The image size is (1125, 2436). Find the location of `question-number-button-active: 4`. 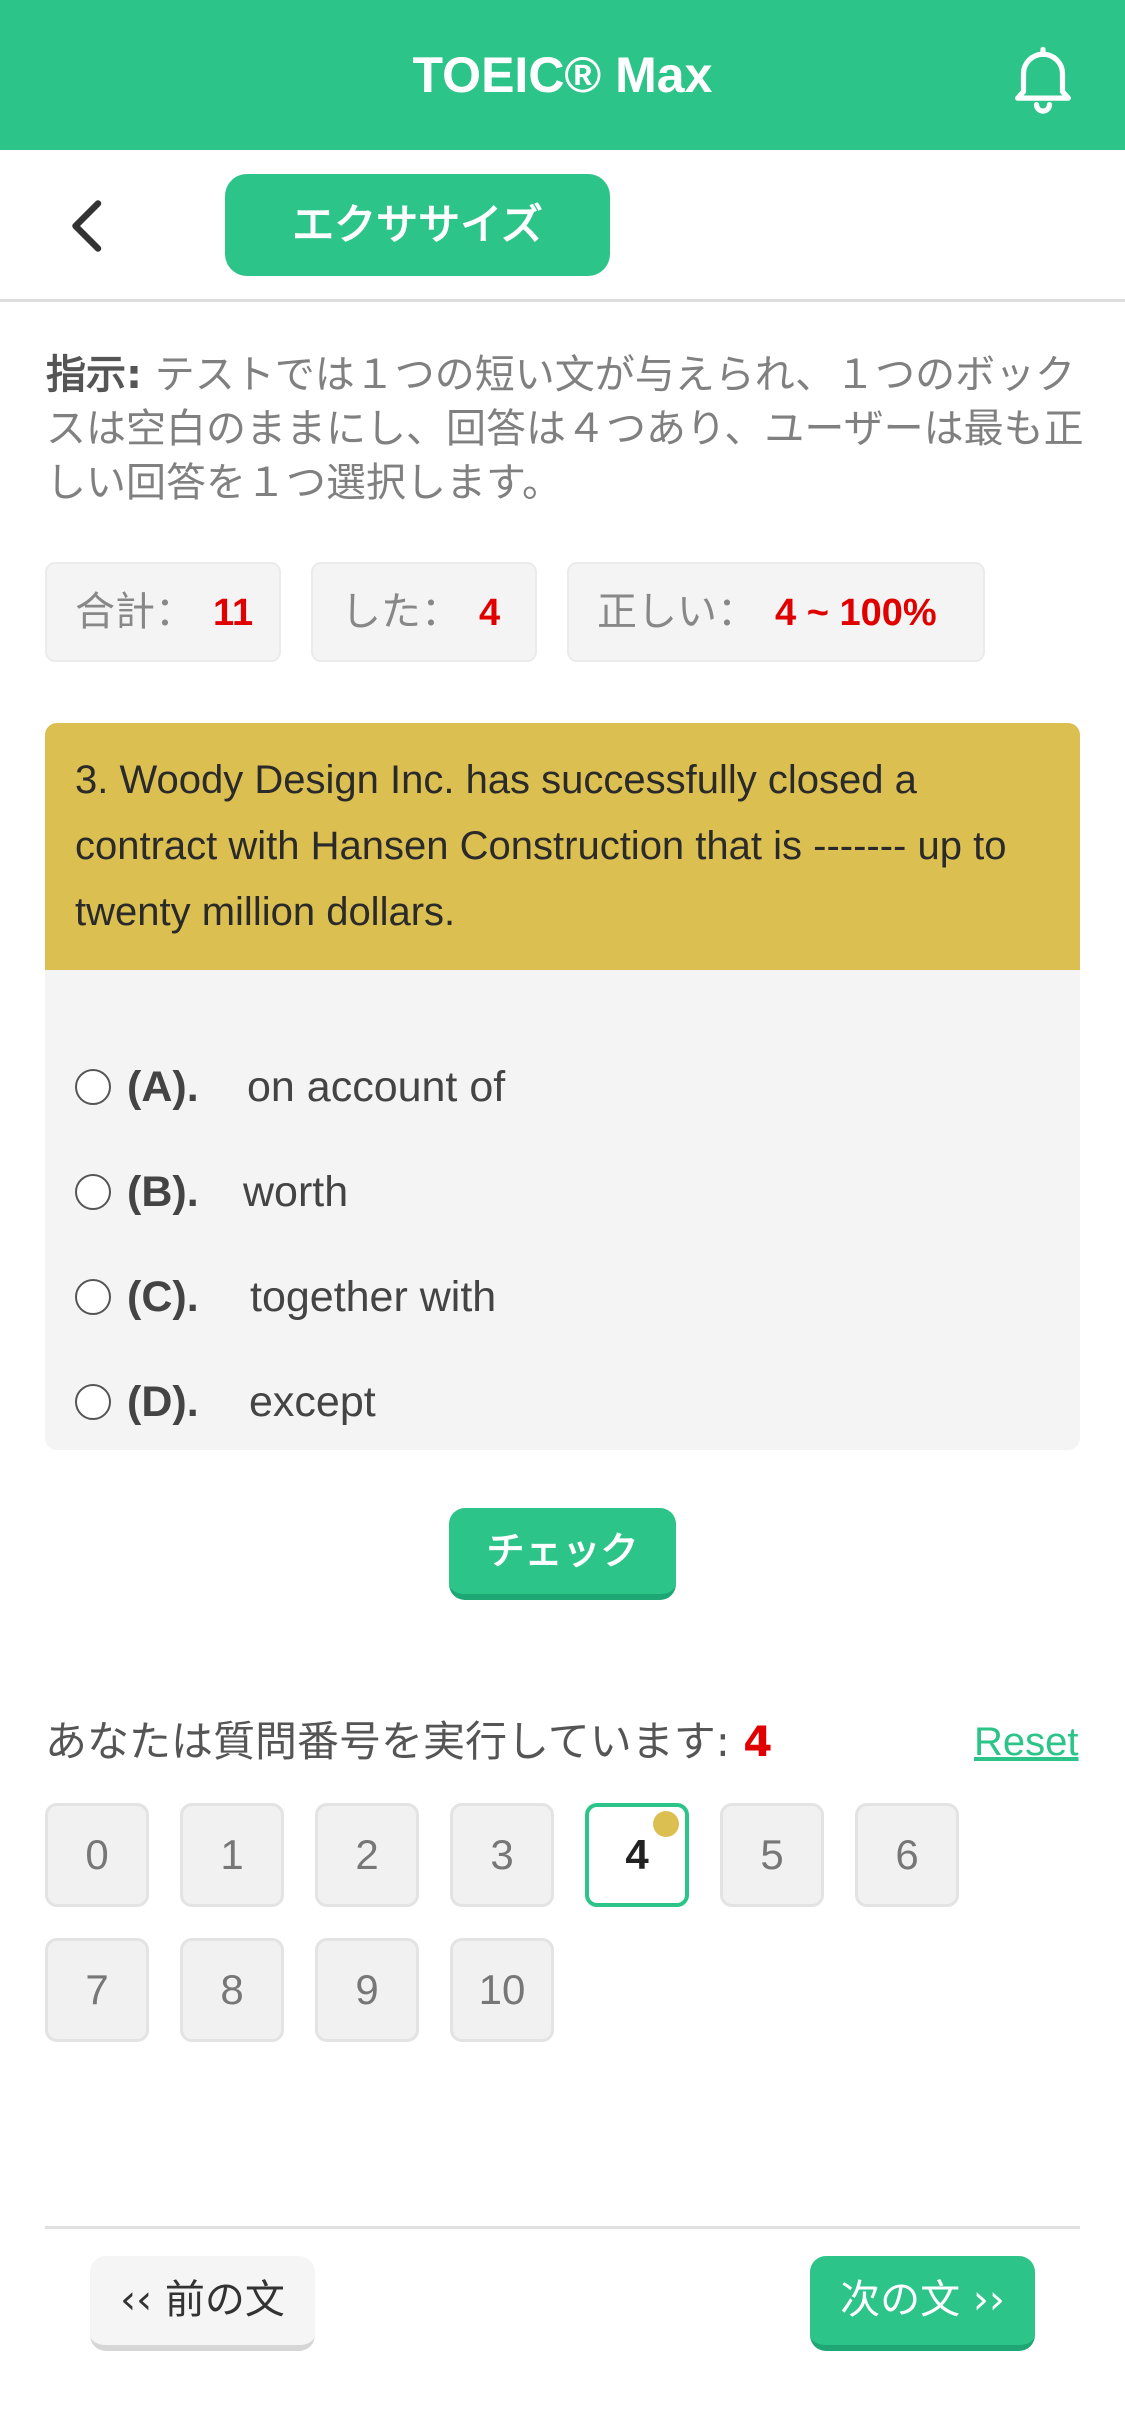

question-number-button-active: 4 is located at coordinates (637, 1855).